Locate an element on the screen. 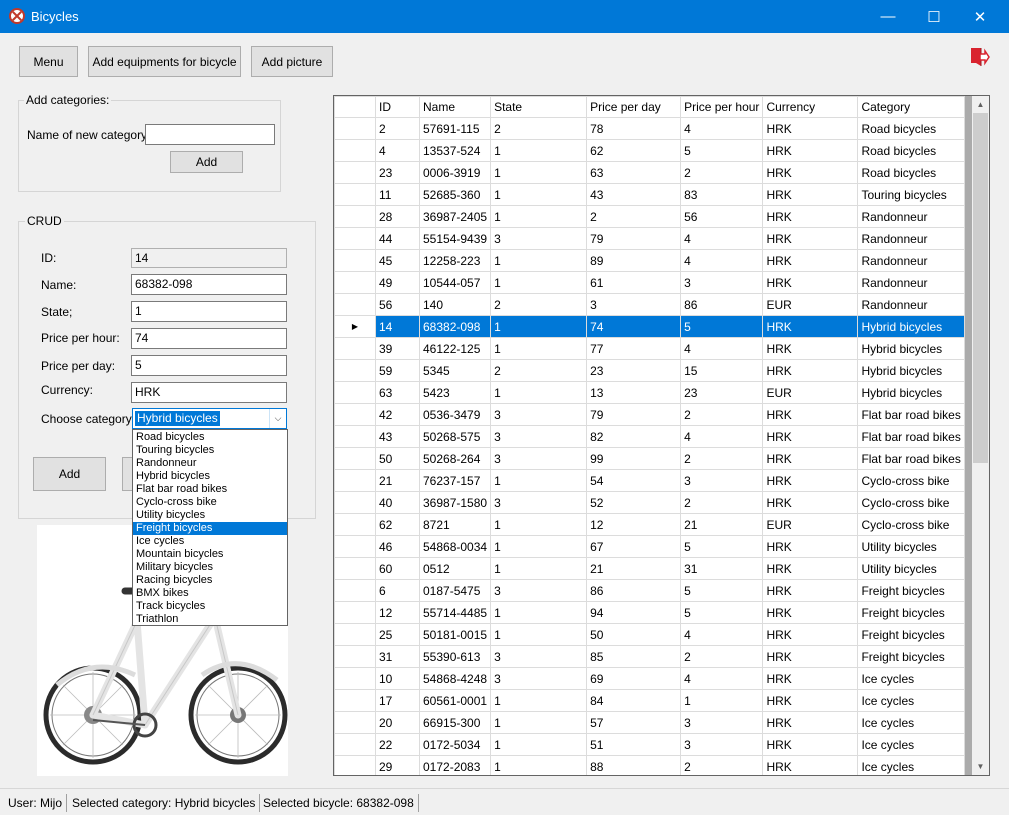 This screenshot has height=815, width=1009. table-row: 49 10544-057 1 61 3 HRK Randonneur is located at coordinates (649, 282).